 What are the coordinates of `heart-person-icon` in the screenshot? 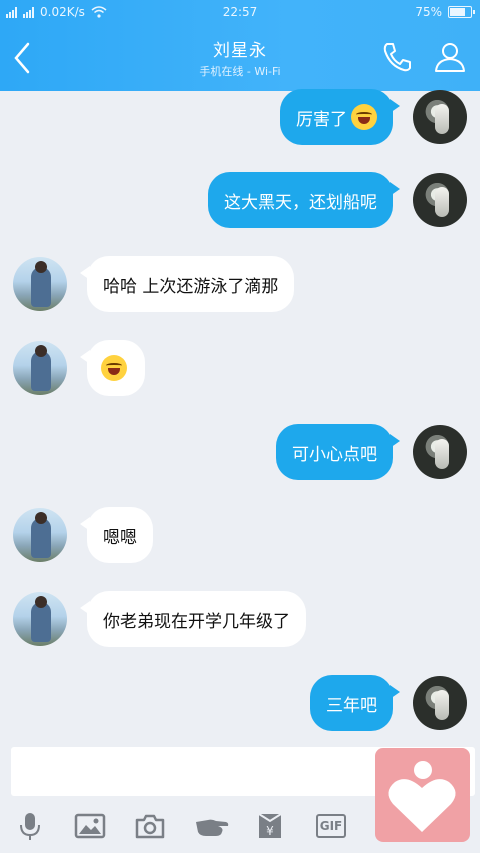 It's located at (422, 796).